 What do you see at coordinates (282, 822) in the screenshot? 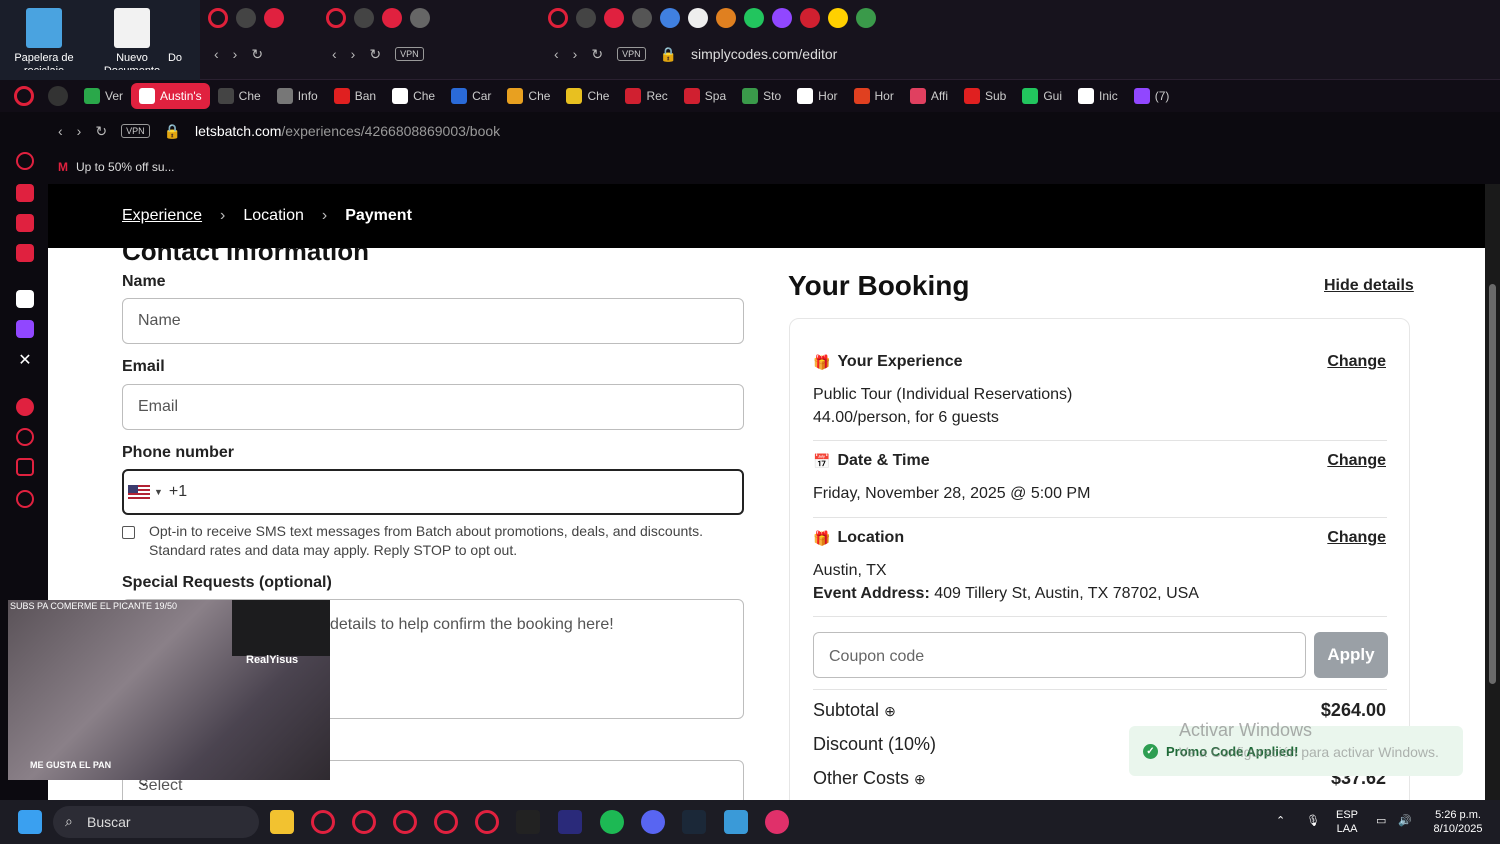
I see `file-explorer-icon` at bounding box center [282, 822].